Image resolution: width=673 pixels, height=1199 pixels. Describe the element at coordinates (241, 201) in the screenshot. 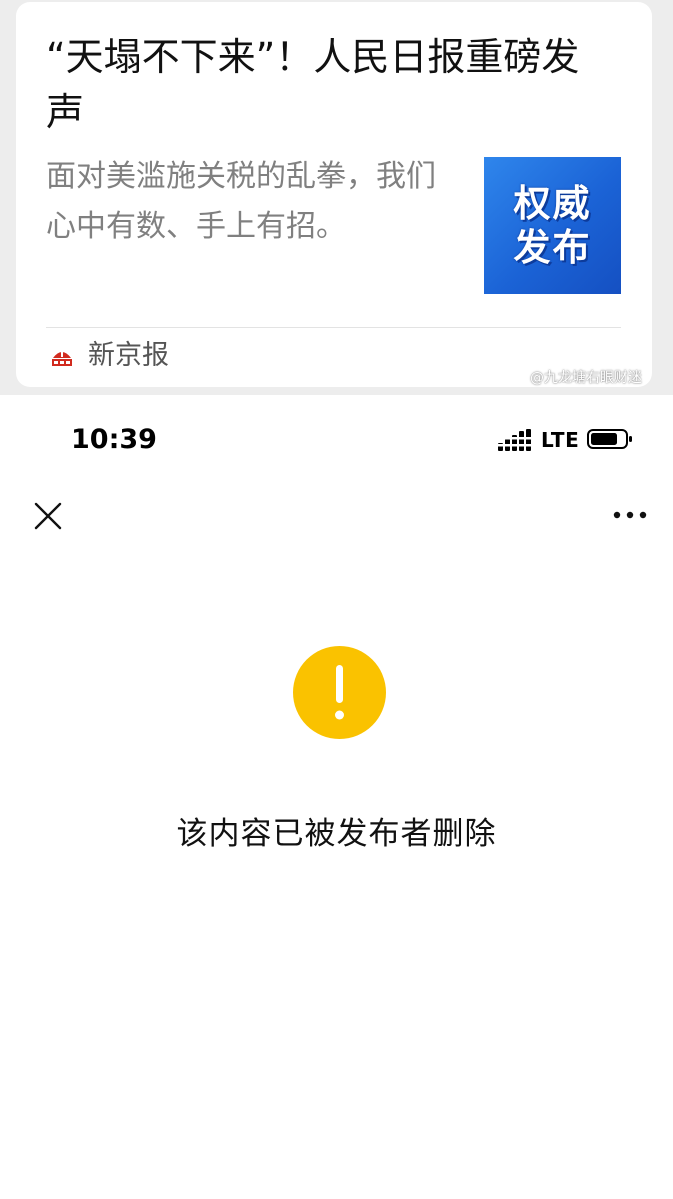

I see `card-description: 面对美滥施关税的乱拳，我们心中有数、手上有招。` at that location.